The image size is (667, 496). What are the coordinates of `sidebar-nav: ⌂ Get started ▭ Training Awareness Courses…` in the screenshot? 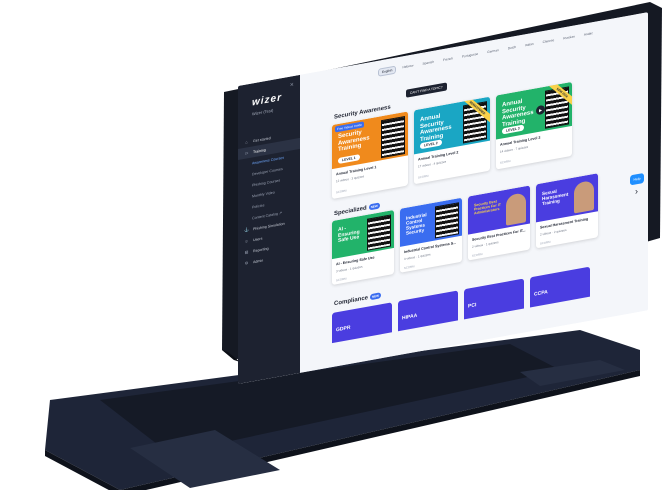 It's located at (269, 198).